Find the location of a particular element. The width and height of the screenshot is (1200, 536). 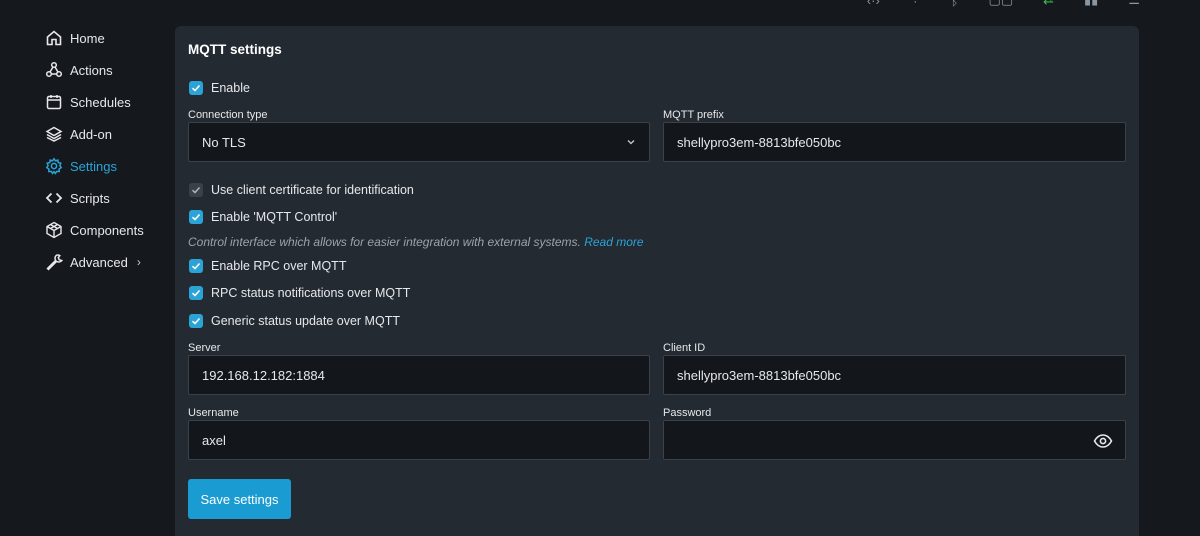

sidebar-item-label: Home is located at coordinates (87, 38).